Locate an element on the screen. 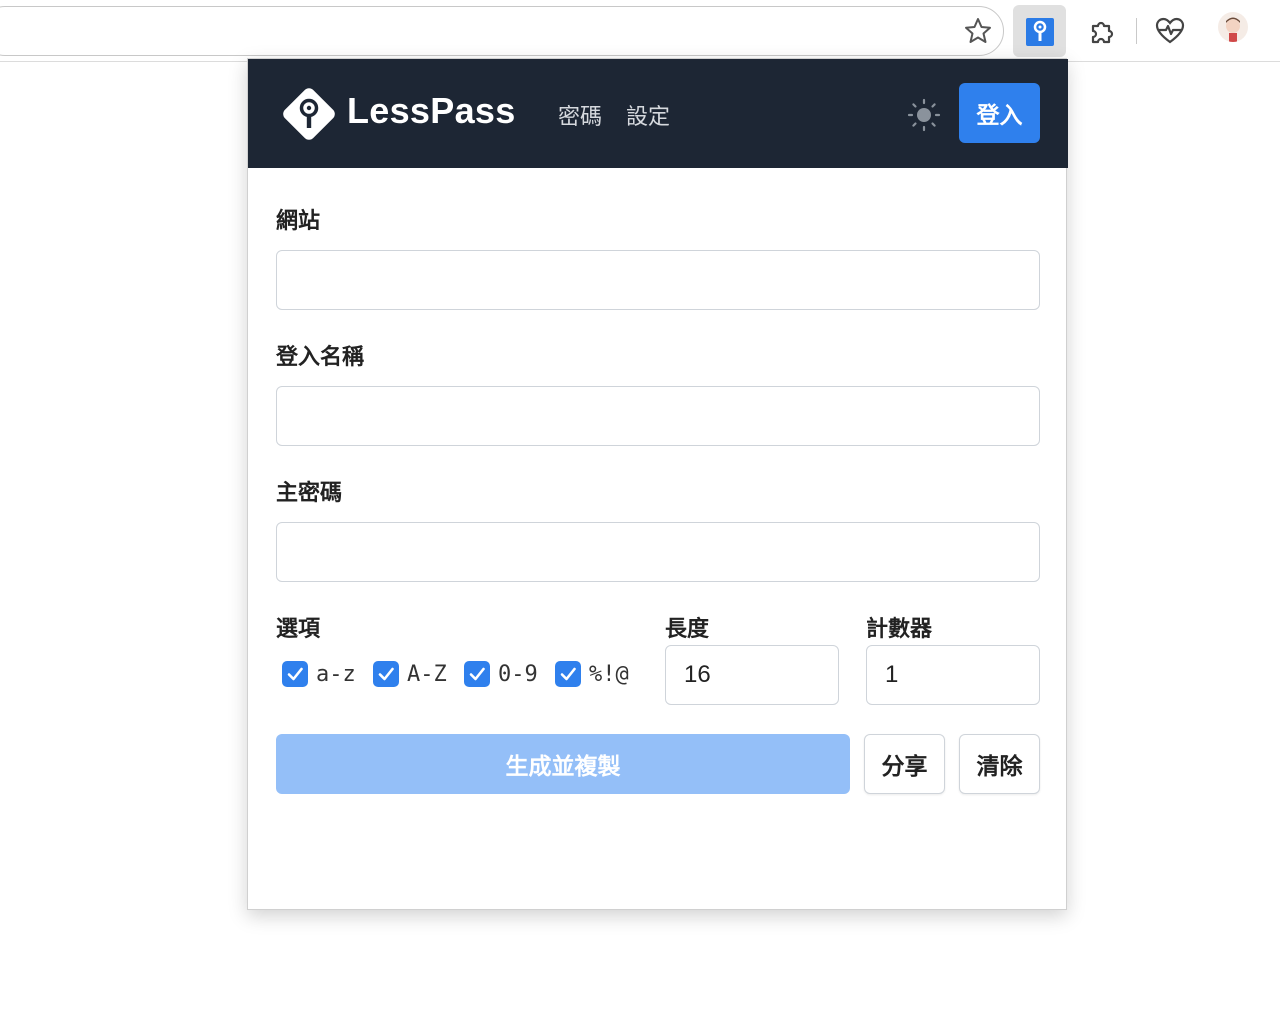  option-digits-label: 0-9 is located at coordinates (518, 674).